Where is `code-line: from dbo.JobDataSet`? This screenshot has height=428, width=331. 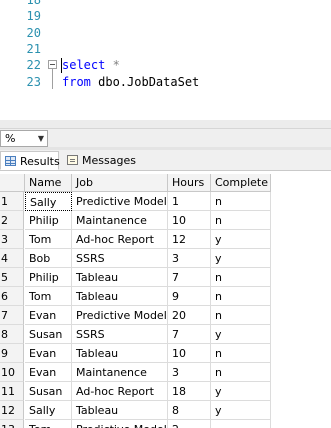 code-line: from dbo.JobDataSet is located at coordinates (130, 82).